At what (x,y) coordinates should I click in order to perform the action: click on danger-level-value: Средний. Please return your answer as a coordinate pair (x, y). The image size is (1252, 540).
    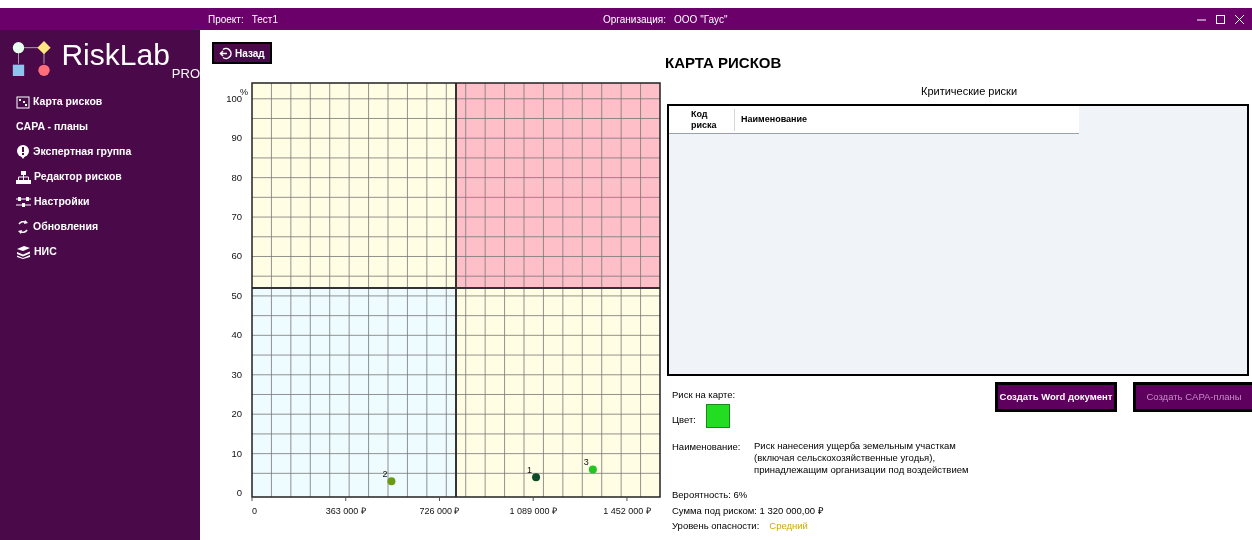
    Looking at the image, I should click on (788, 525).